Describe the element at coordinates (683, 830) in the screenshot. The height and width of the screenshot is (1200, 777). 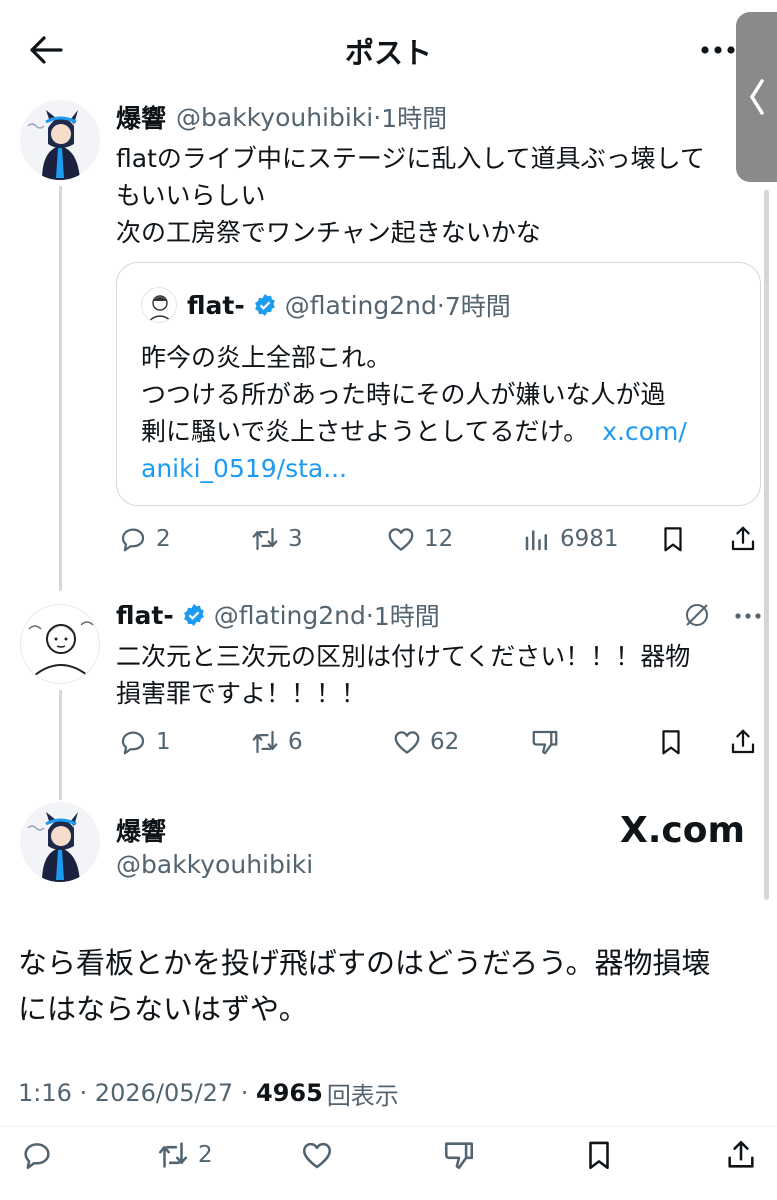
I see `brand-watermark: X.com` at that location.